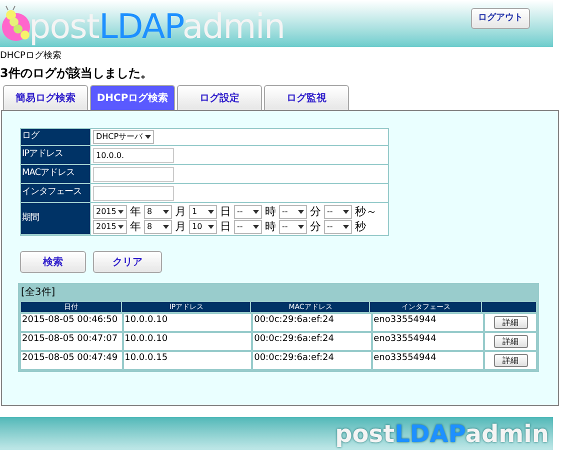 This screenshot has height=461, width=567. What do you see at coordinates (203, 211) in the screenshot?
I see `dropdown: 1` at bounding box center [203, 211].